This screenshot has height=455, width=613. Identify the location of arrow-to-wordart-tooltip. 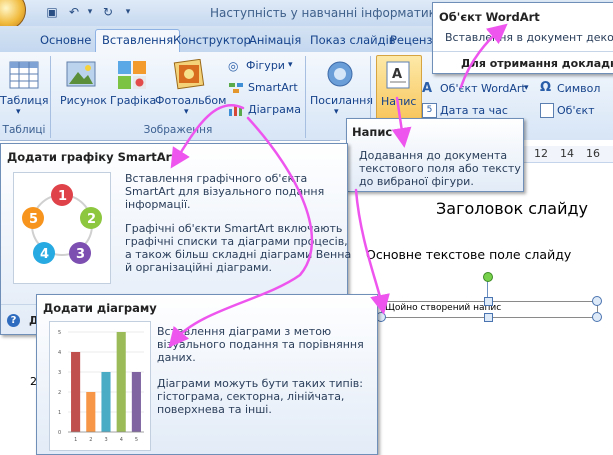
(483, 56).